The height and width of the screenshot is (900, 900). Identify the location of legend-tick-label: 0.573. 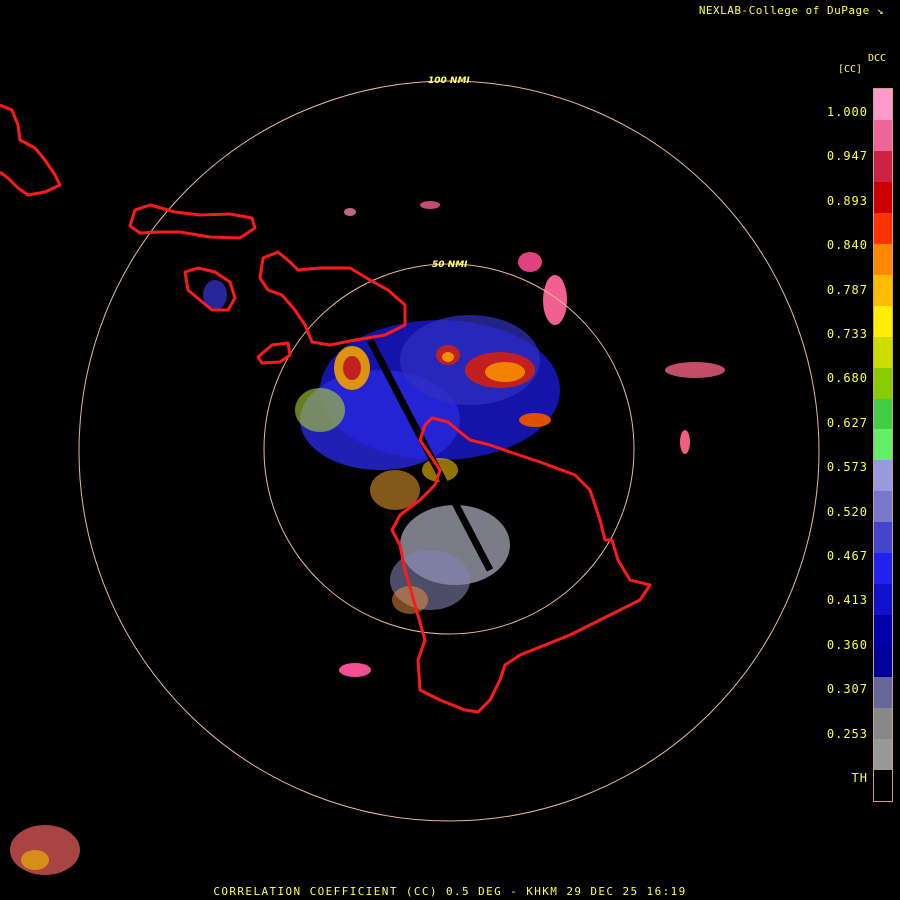
(847, 467).